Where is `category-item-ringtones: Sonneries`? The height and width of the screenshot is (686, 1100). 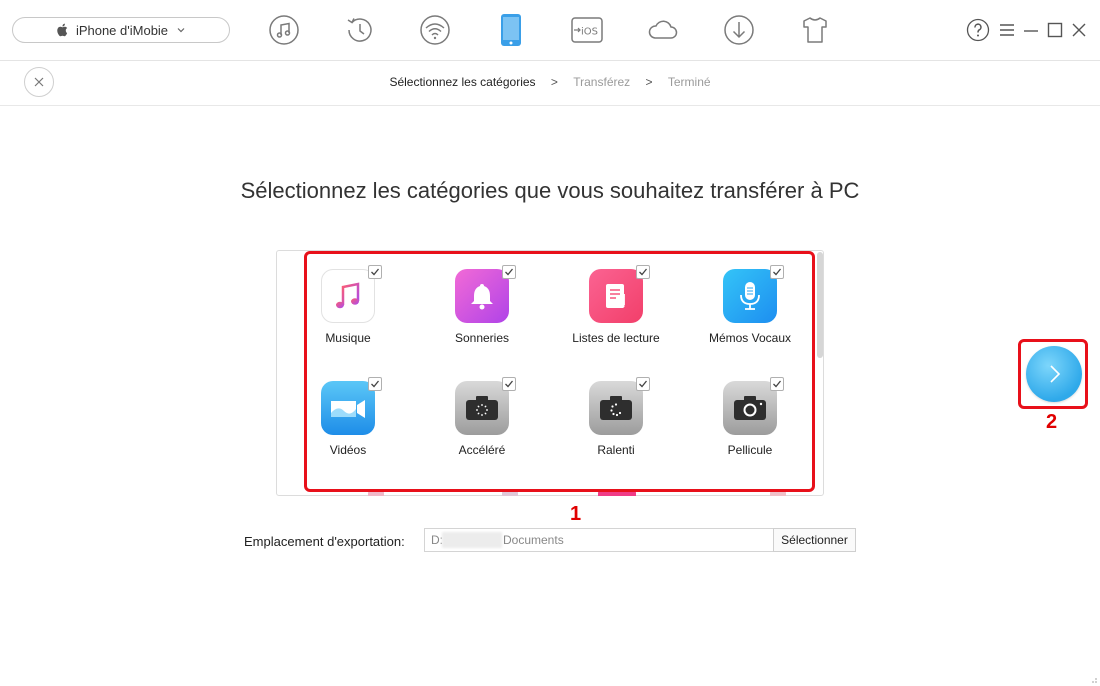
category-item-ringtones: Sonneries is located at coordinates (482, 317).